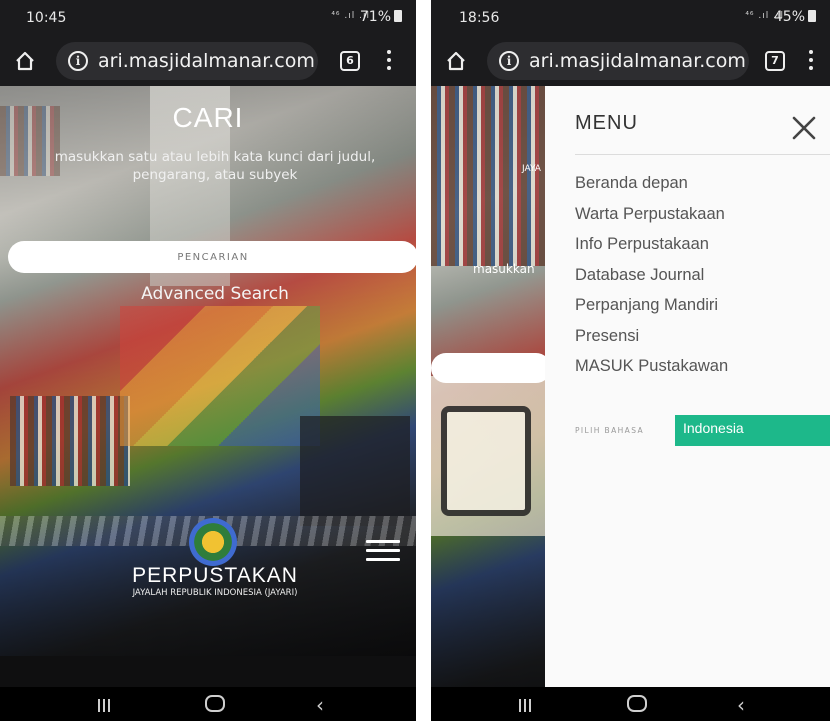  I want to click on page-title: CARI, so click(208, 117).